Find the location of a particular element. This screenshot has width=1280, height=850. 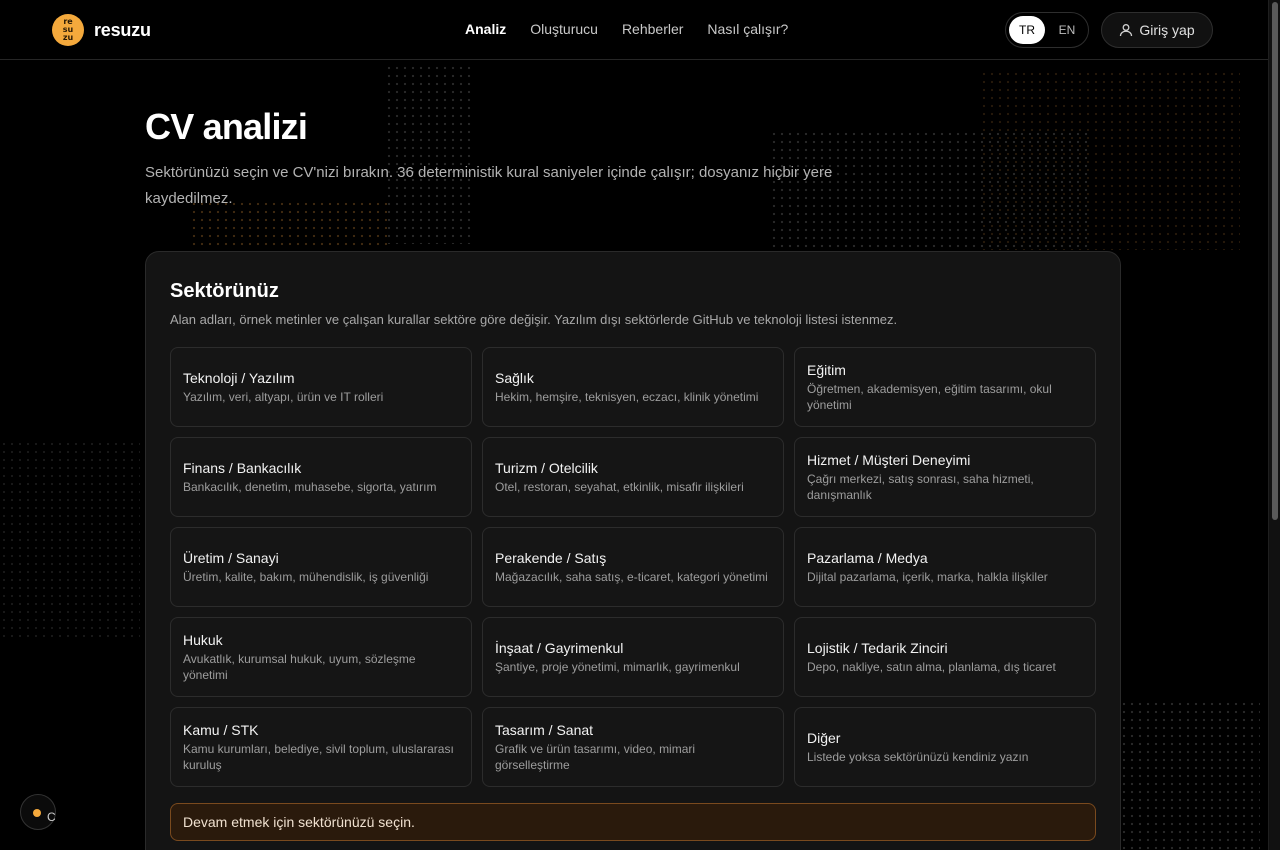

sector-heading: Sektörünüz is located at coordinates (224, 291).